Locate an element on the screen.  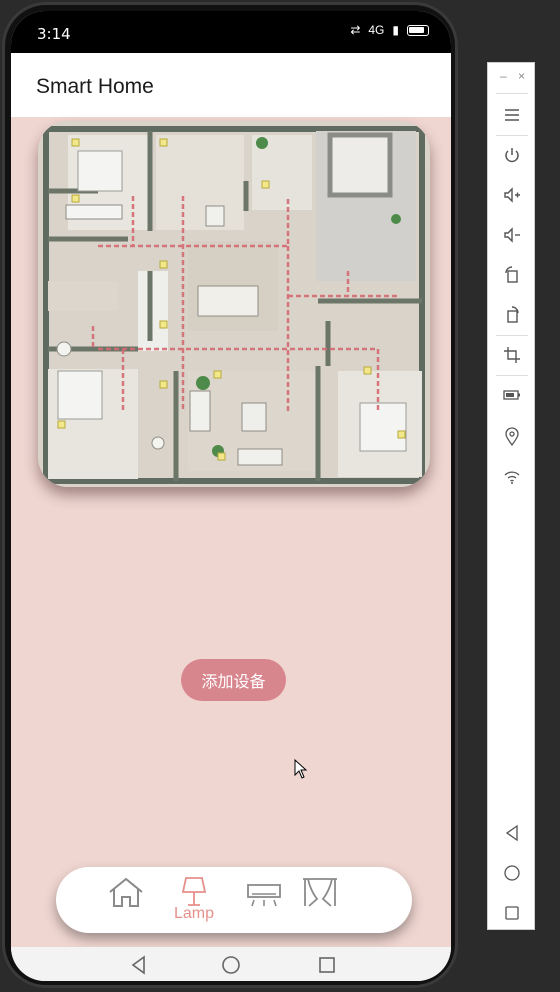
tab-air-conditioner is located at coordinates (264, 900).